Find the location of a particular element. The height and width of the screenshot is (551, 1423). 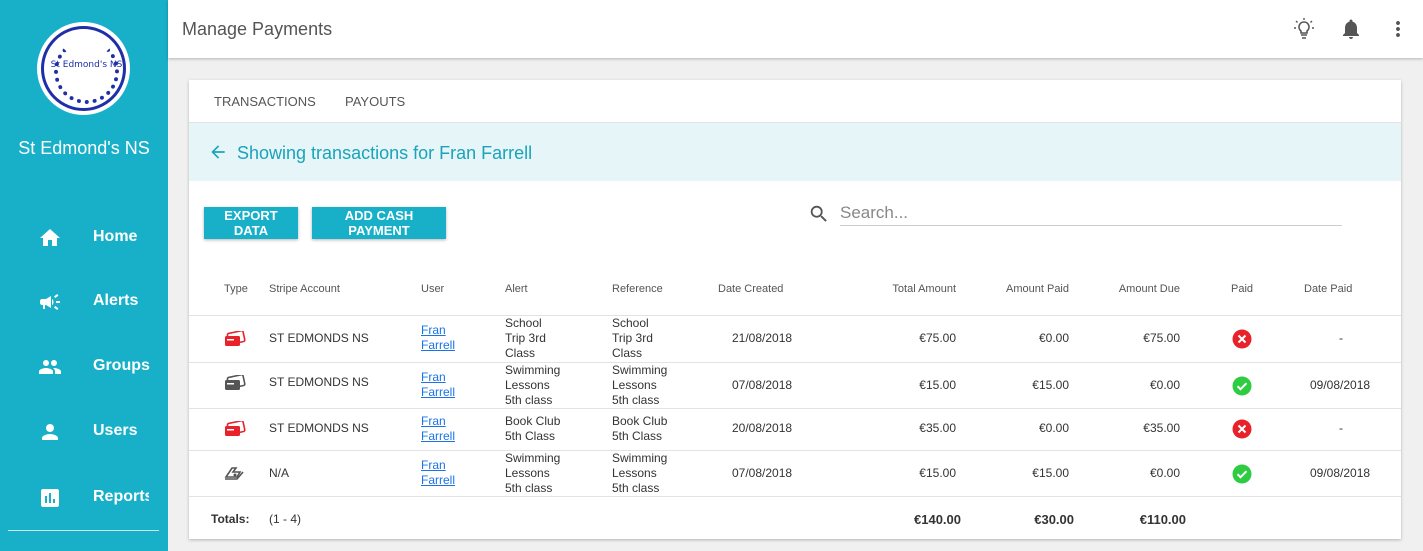

search-icon is located at coordinates (818, 213).